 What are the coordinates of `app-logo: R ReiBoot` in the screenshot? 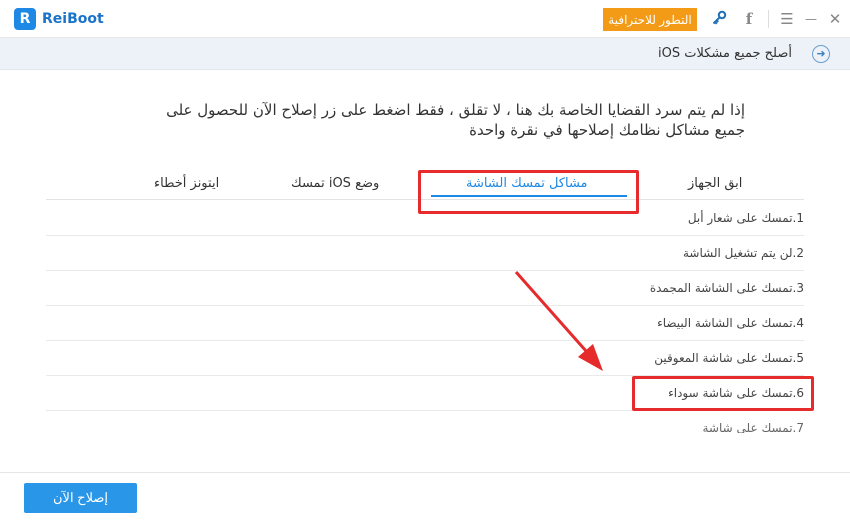 It's located at (59, 19).